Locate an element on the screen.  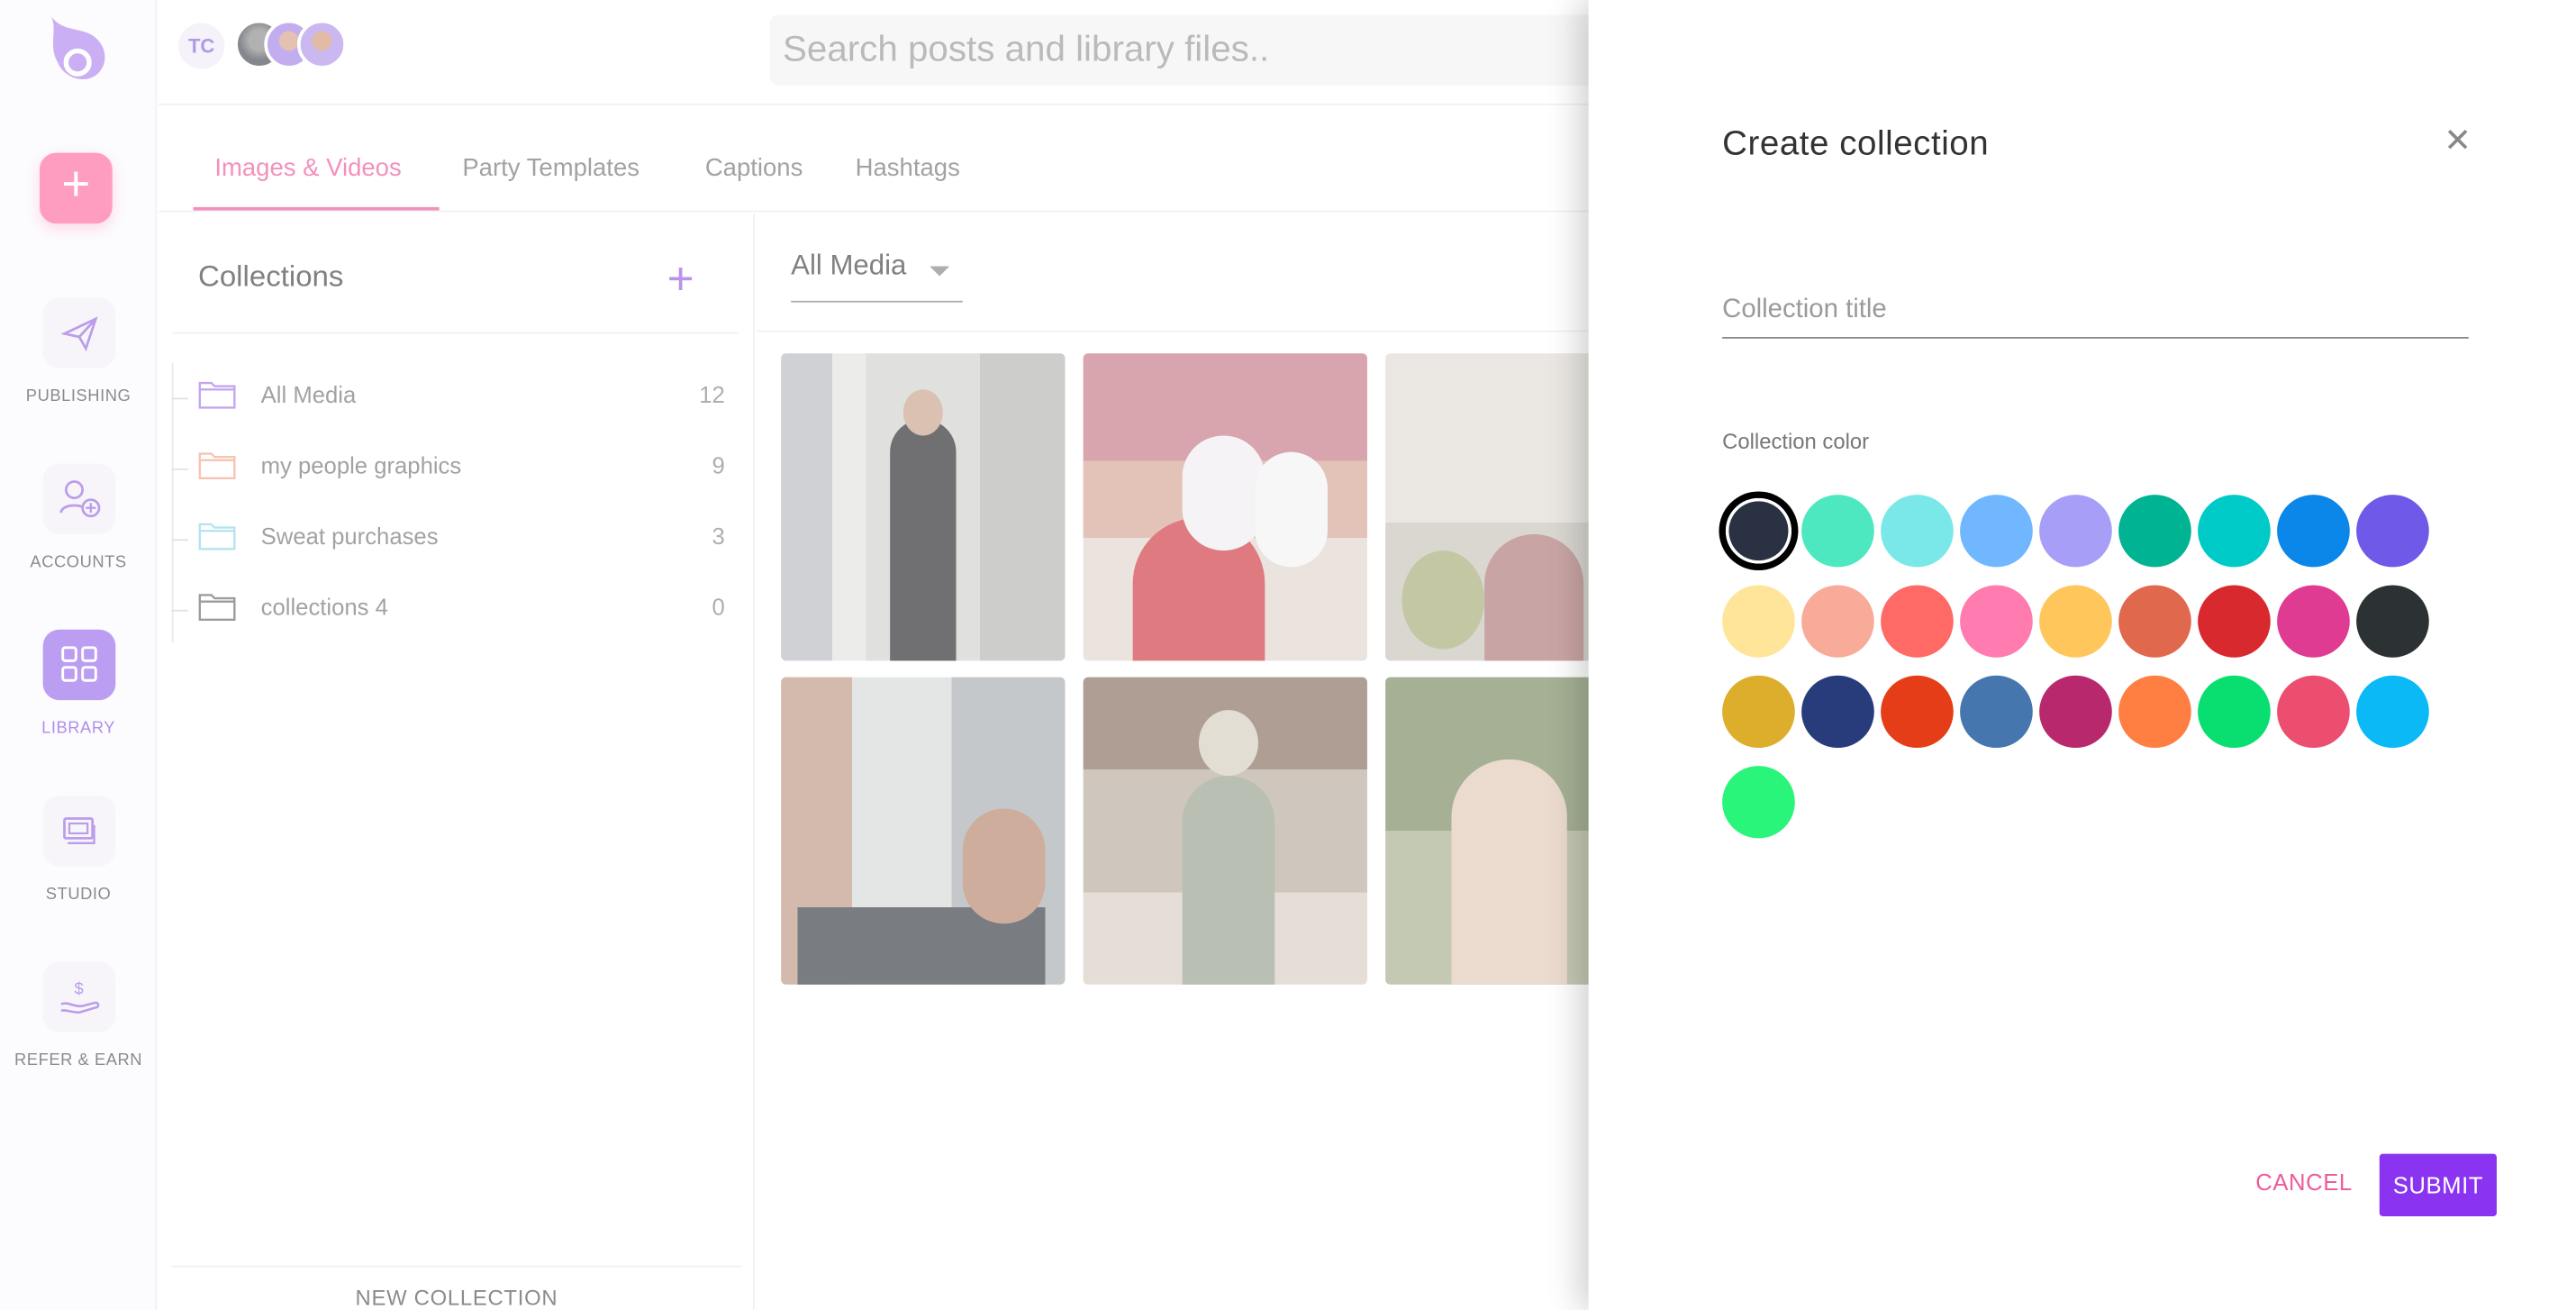
collection-title-input is located at coordinates (2095, 304).